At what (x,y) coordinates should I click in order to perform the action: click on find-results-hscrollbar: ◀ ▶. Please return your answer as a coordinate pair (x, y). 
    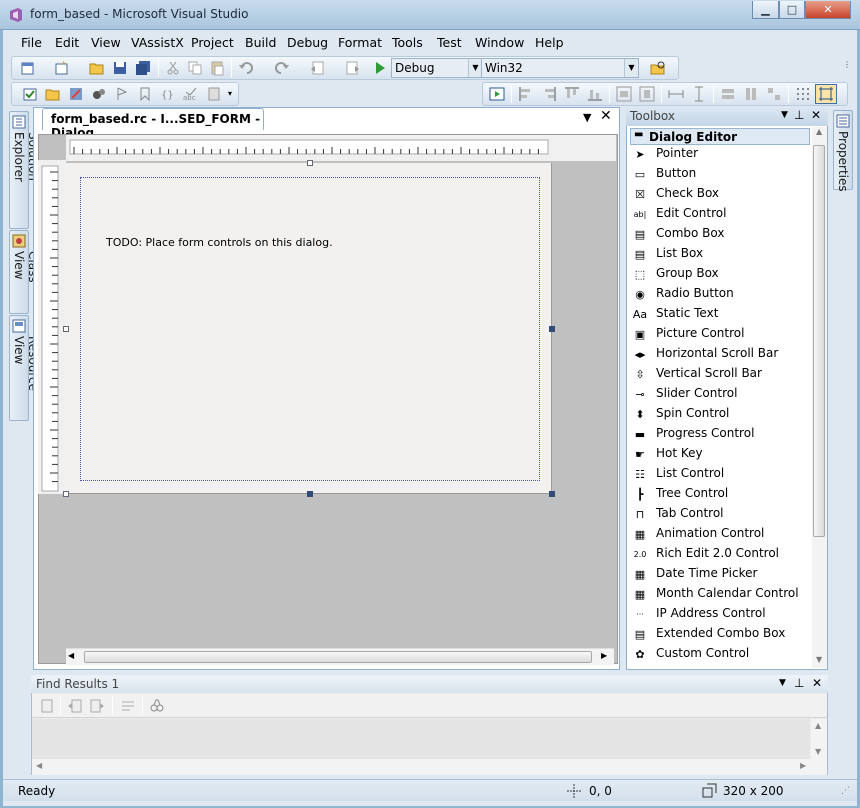
    Looking at the image, I should click on (421, 767).